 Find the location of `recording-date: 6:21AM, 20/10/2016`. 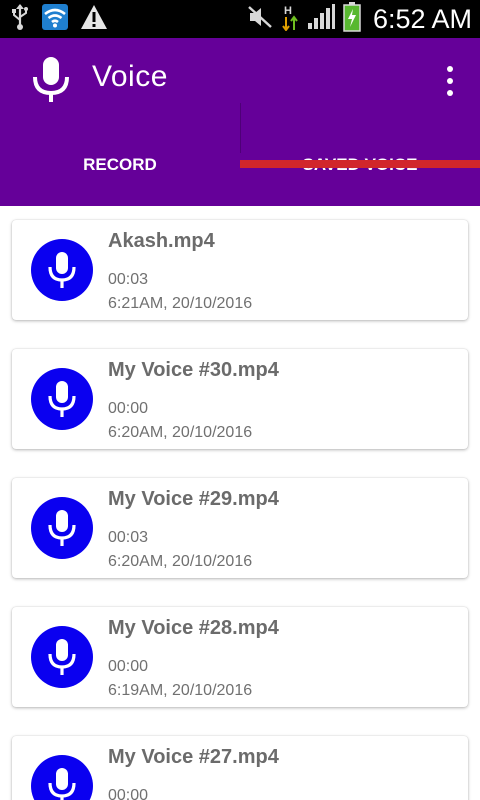

recording-date: 6:21AM, 20/10/2016 is located at coordinates (180, 303).